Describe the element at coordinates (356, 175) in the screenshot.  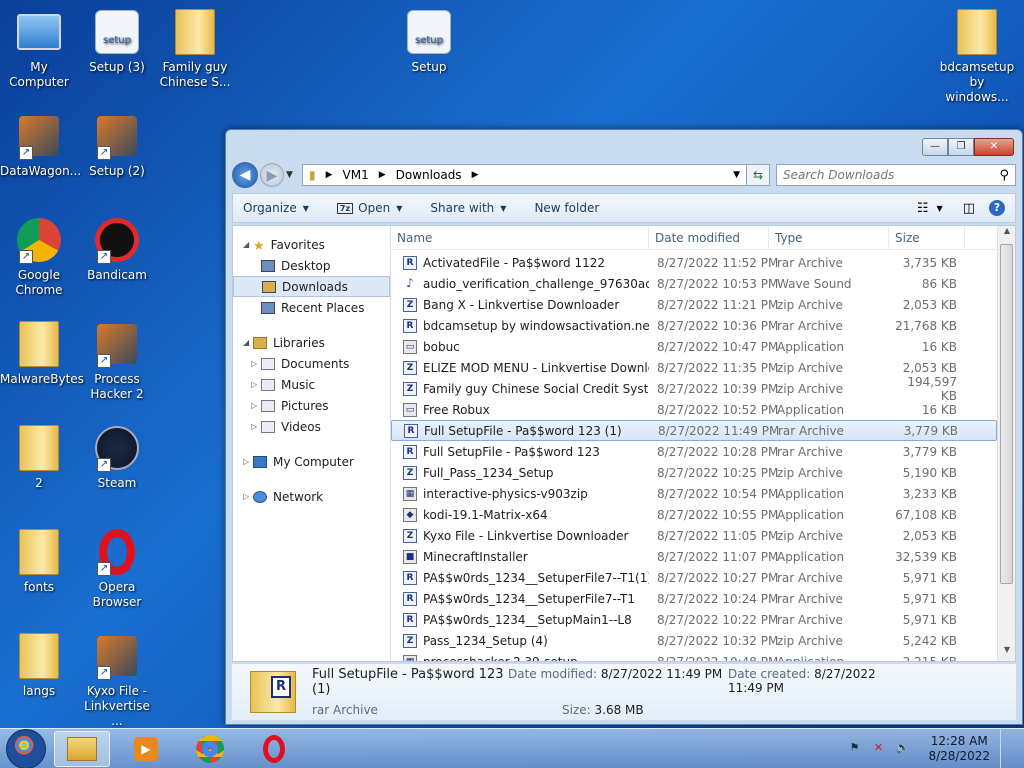
I see `breadcrumb-vm1: VM1` at that location.